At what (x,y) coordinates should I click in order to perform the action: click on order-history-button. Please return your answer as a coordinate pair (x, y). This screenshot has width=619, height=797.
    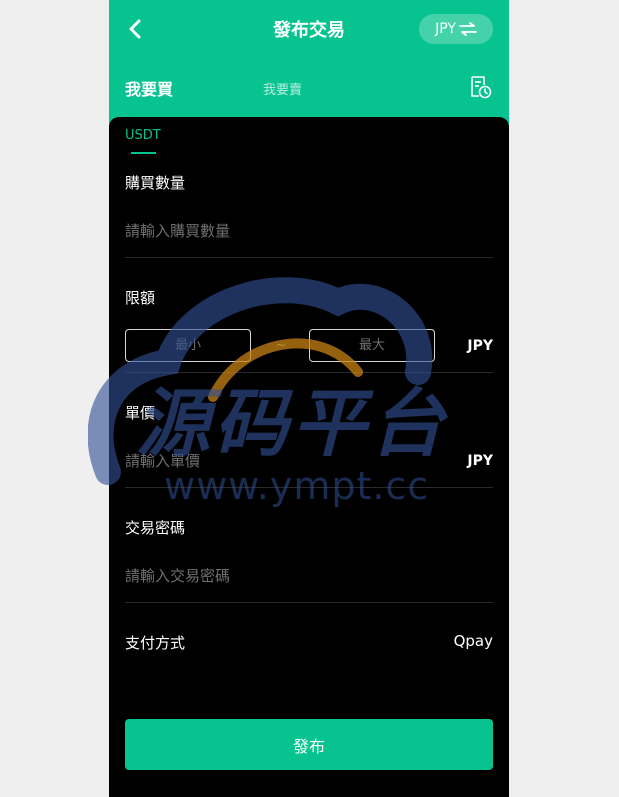
    Looking at the image, I should click on (480, 87).